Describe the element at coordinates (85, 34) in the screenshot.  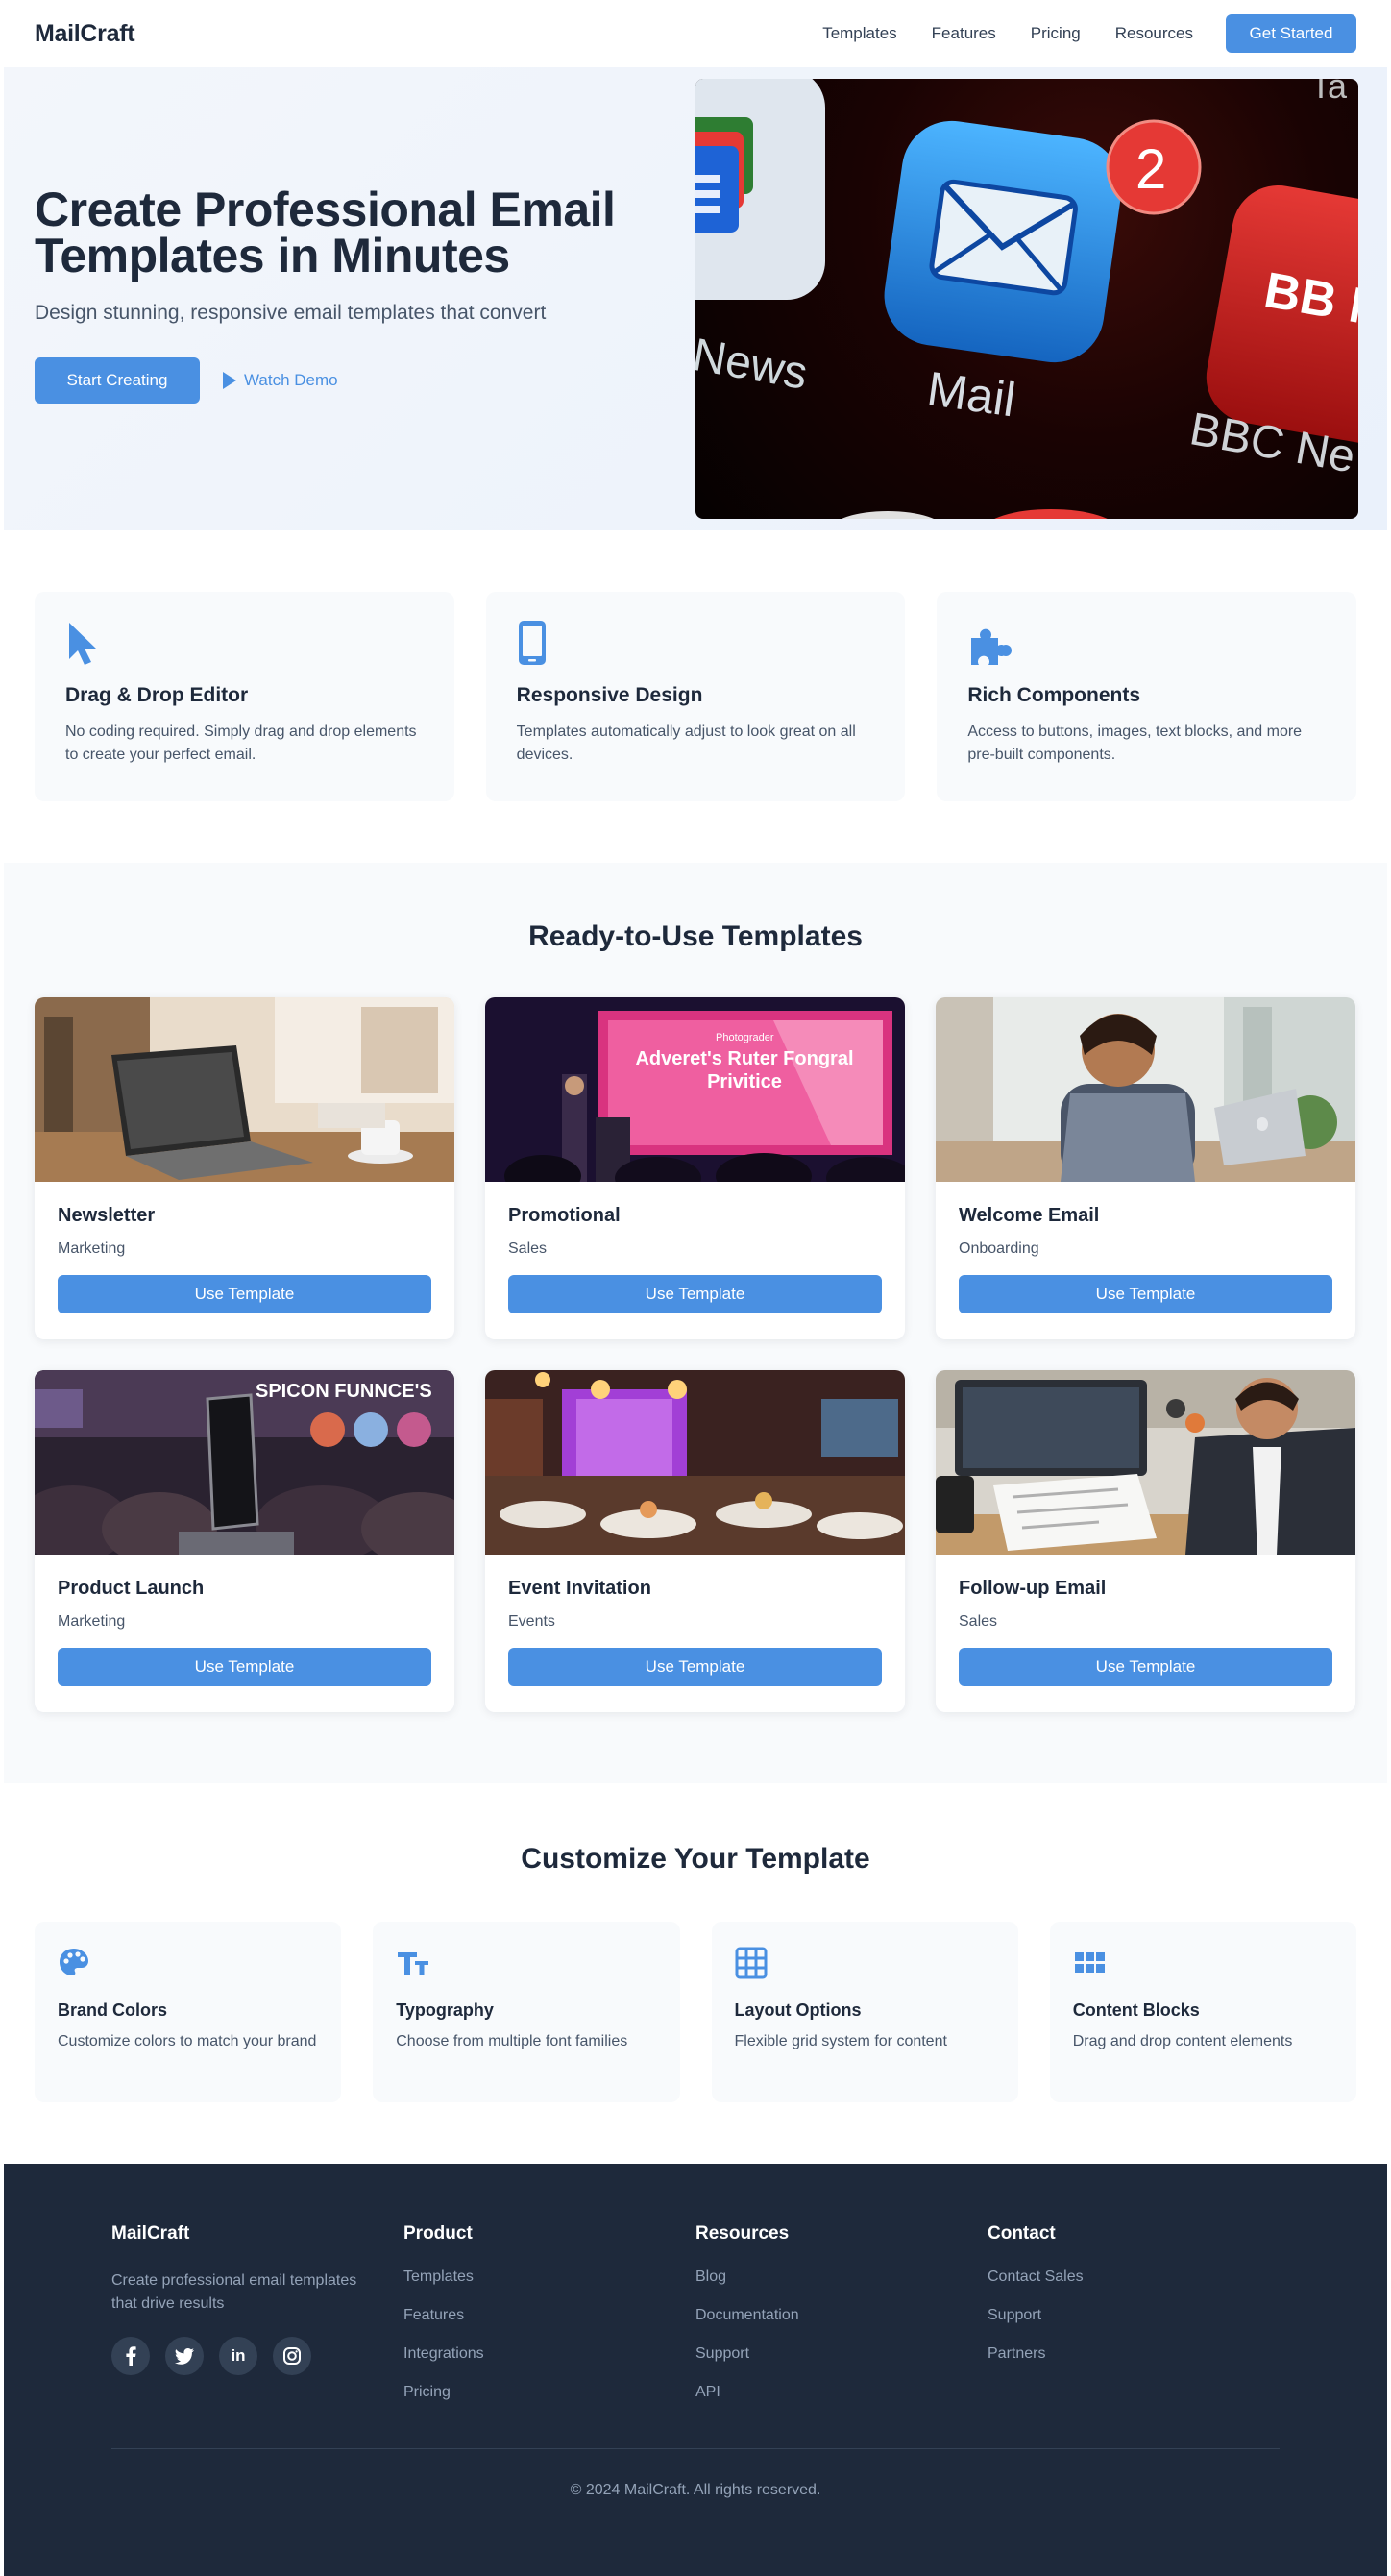
I see `logo: MailCraft` at that location.